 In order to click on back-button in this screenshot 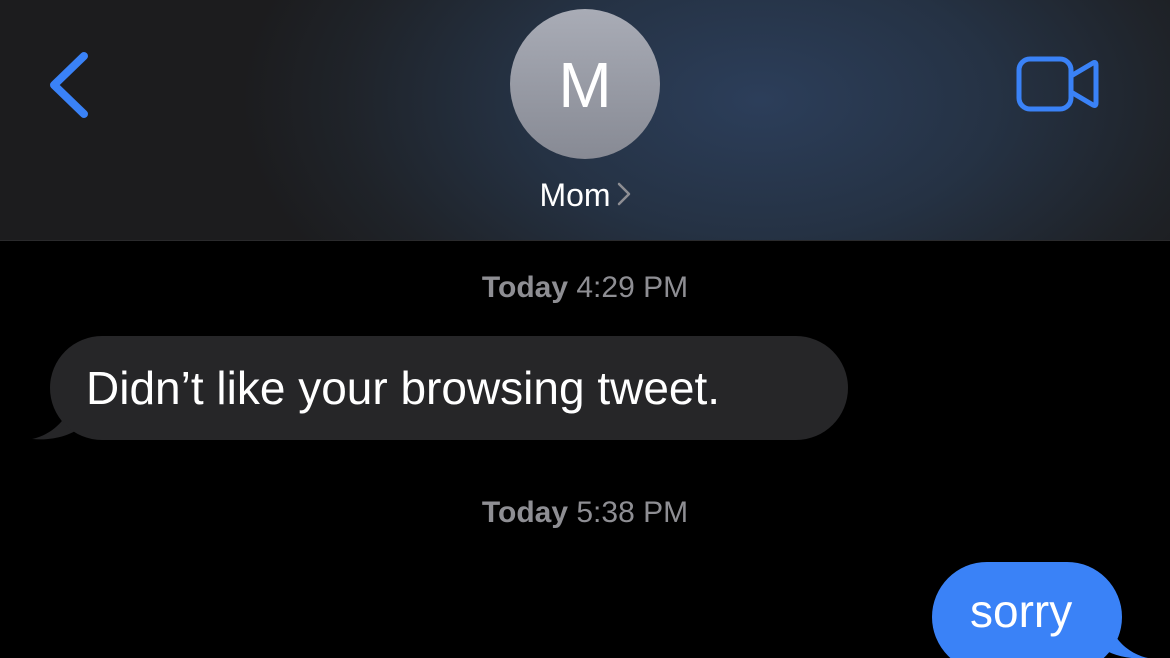, I will do `click(69, 85)`.